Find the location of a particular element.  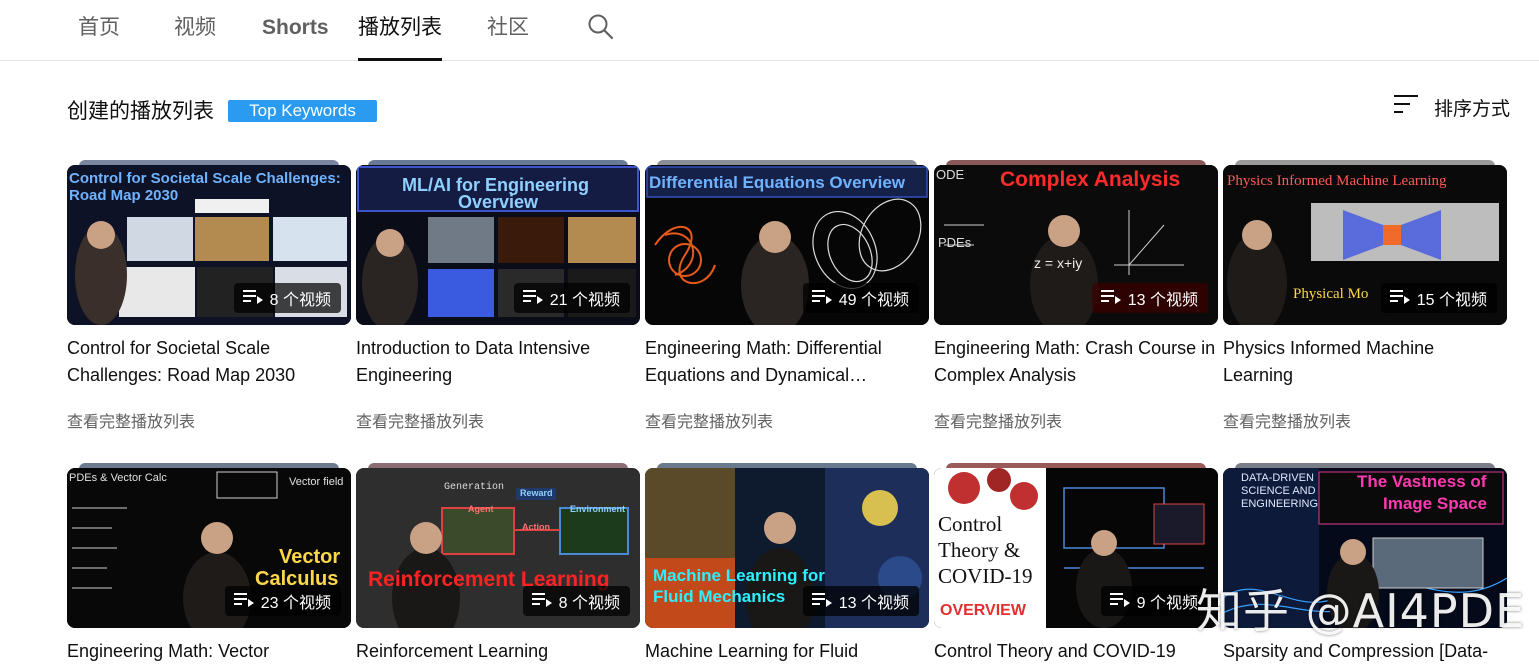

thumbnail-subtitle: Physical Mo is located at coordinates (1331, 294).